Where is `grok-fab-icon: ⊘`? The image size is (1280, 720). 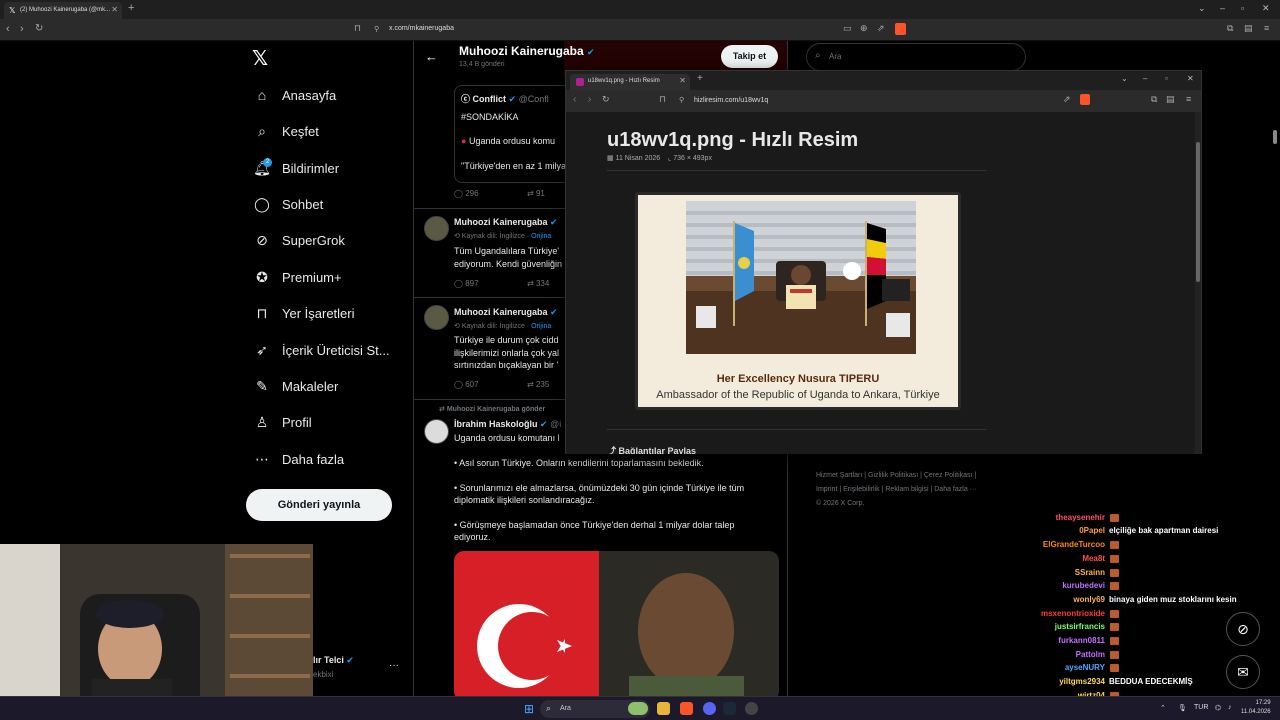 grok-fab-icon: ⊘ is located at coordinates (1243, 629).